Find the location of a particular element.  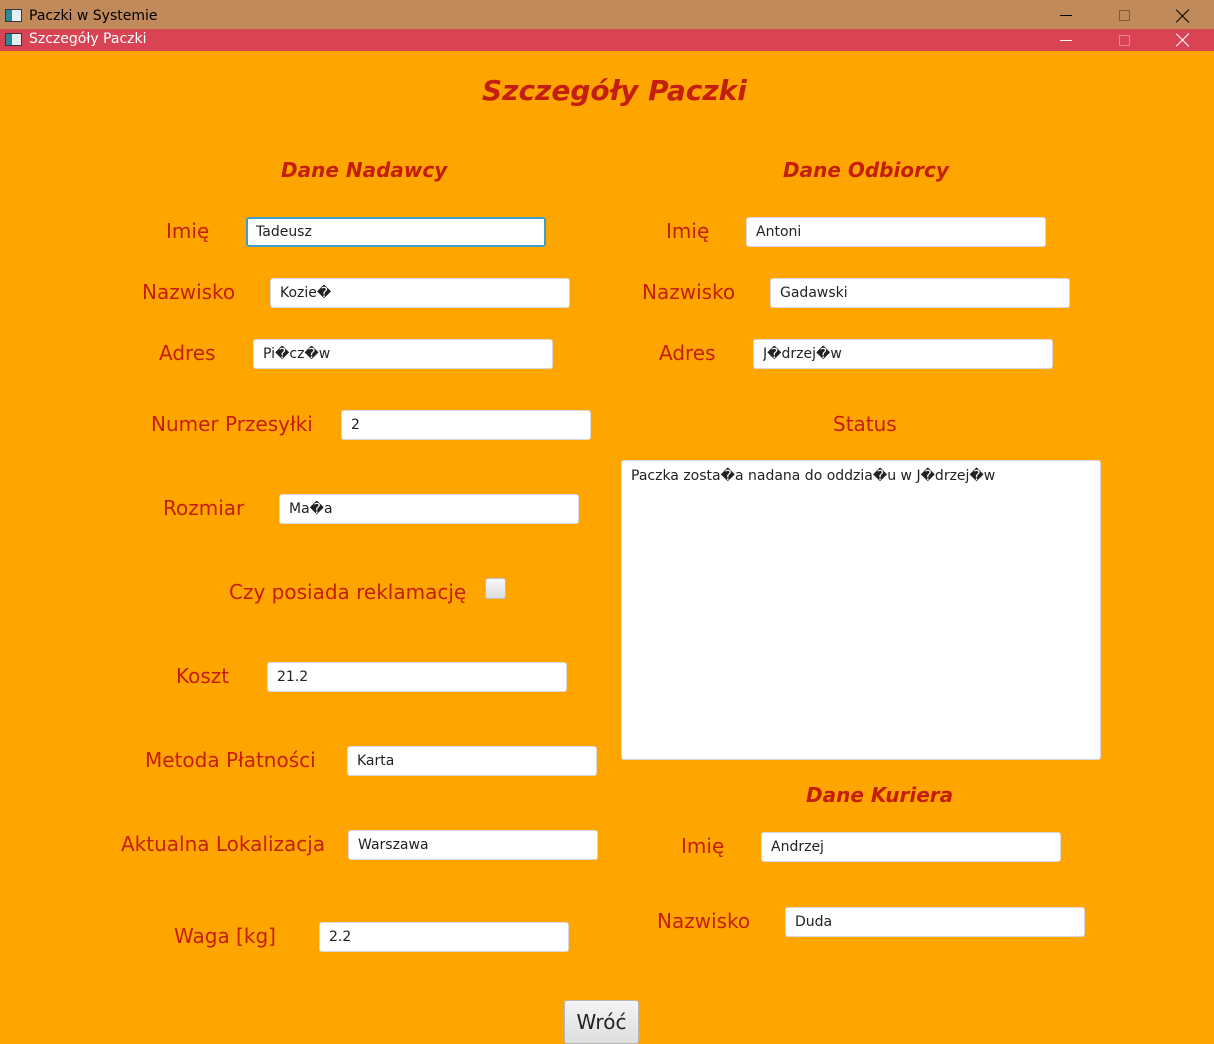

courier-first-name-field is located at coordinates (911, 847).